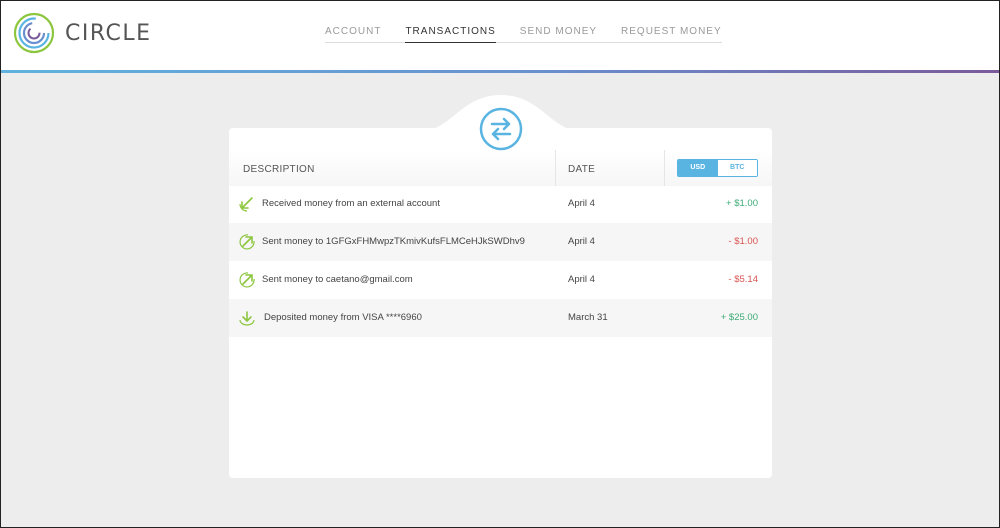 The image size is (1000, 528). I want to click on nav-send-money: SEND MONEY, so click(558, 34).